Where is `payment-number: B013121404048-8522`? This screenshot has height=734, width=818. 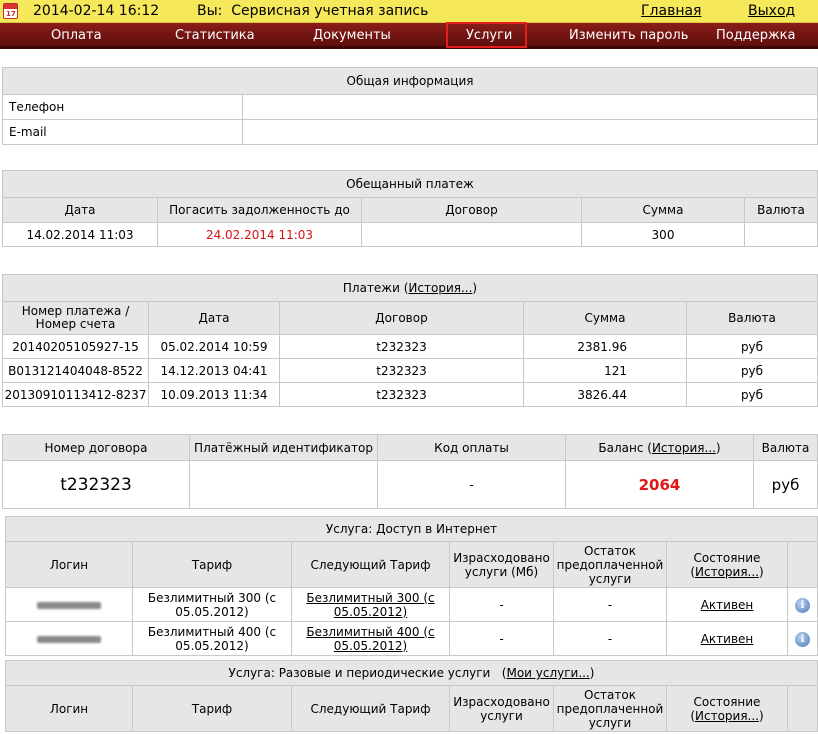
payment-number: B013121404048-8522 is located at coordinates (75, 370).